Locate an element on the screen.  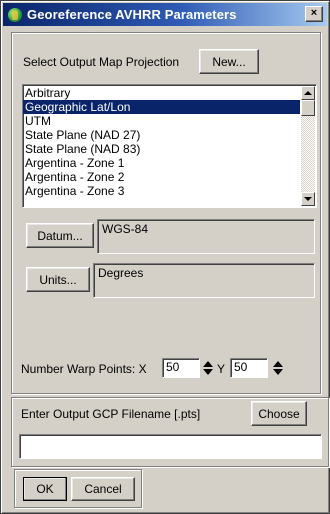
scroll-down-button is located at coordinates (308, 199).